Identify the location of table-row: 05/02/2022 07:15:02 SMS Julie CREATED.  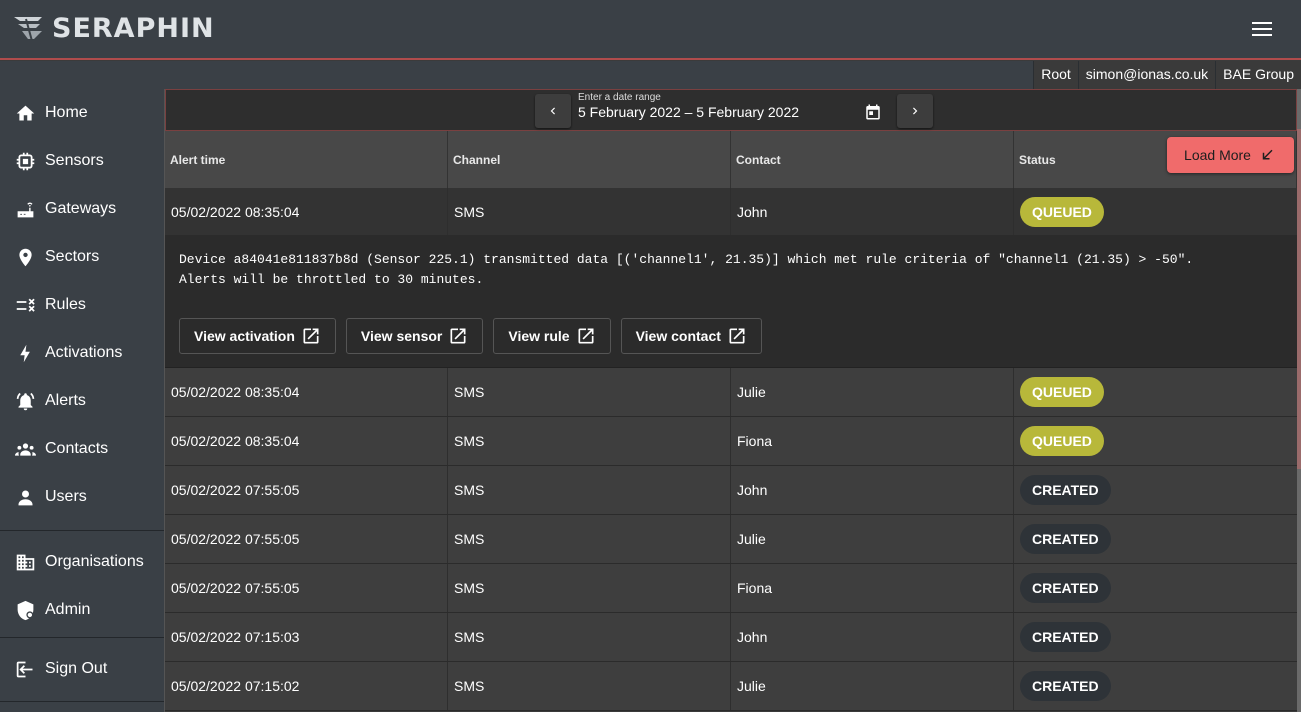
(731, 686).